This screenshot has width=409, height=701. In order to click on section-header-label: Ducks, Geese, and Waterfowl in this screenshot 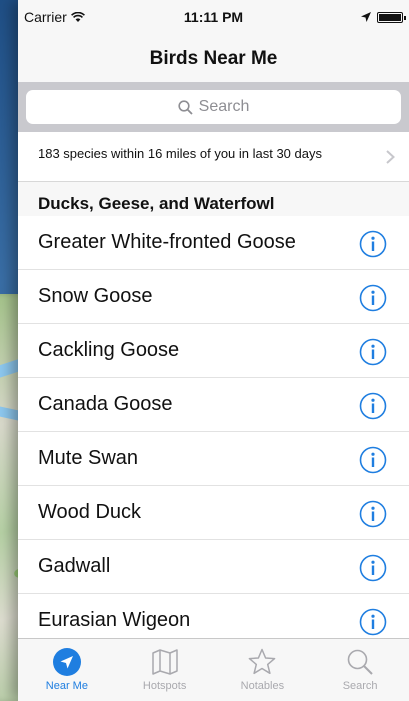, I will do `click(156, 203)`.